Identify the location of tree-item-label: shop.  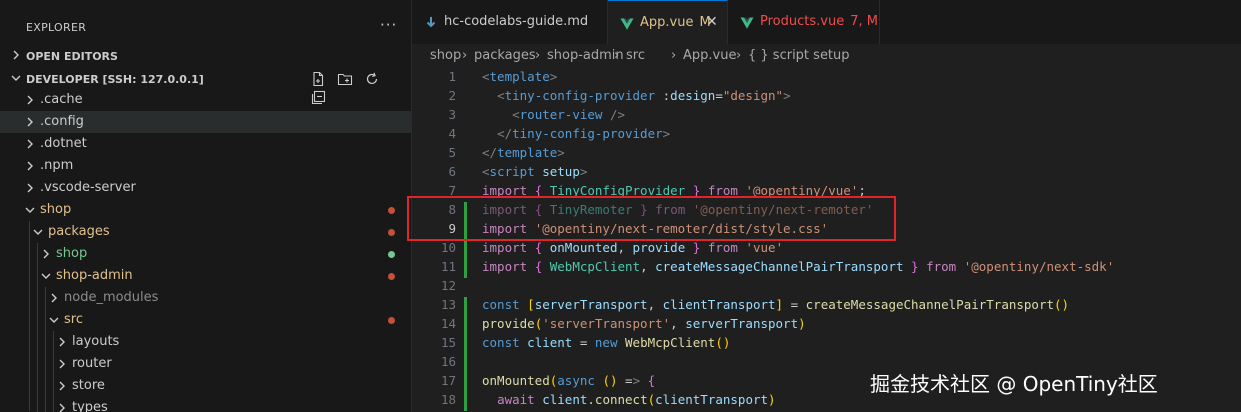
(72, 253).